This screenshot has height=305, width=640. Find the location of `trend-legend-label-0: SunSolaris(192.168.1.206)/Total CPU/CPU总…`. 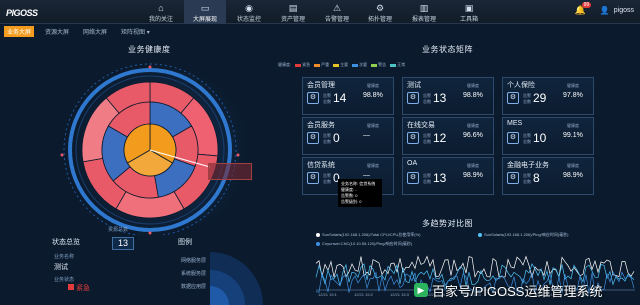

trend-legend-label-0: SunSolaris(192.168.1.206)/Total CPU/CPU总… is located at coordinates (371, 234).